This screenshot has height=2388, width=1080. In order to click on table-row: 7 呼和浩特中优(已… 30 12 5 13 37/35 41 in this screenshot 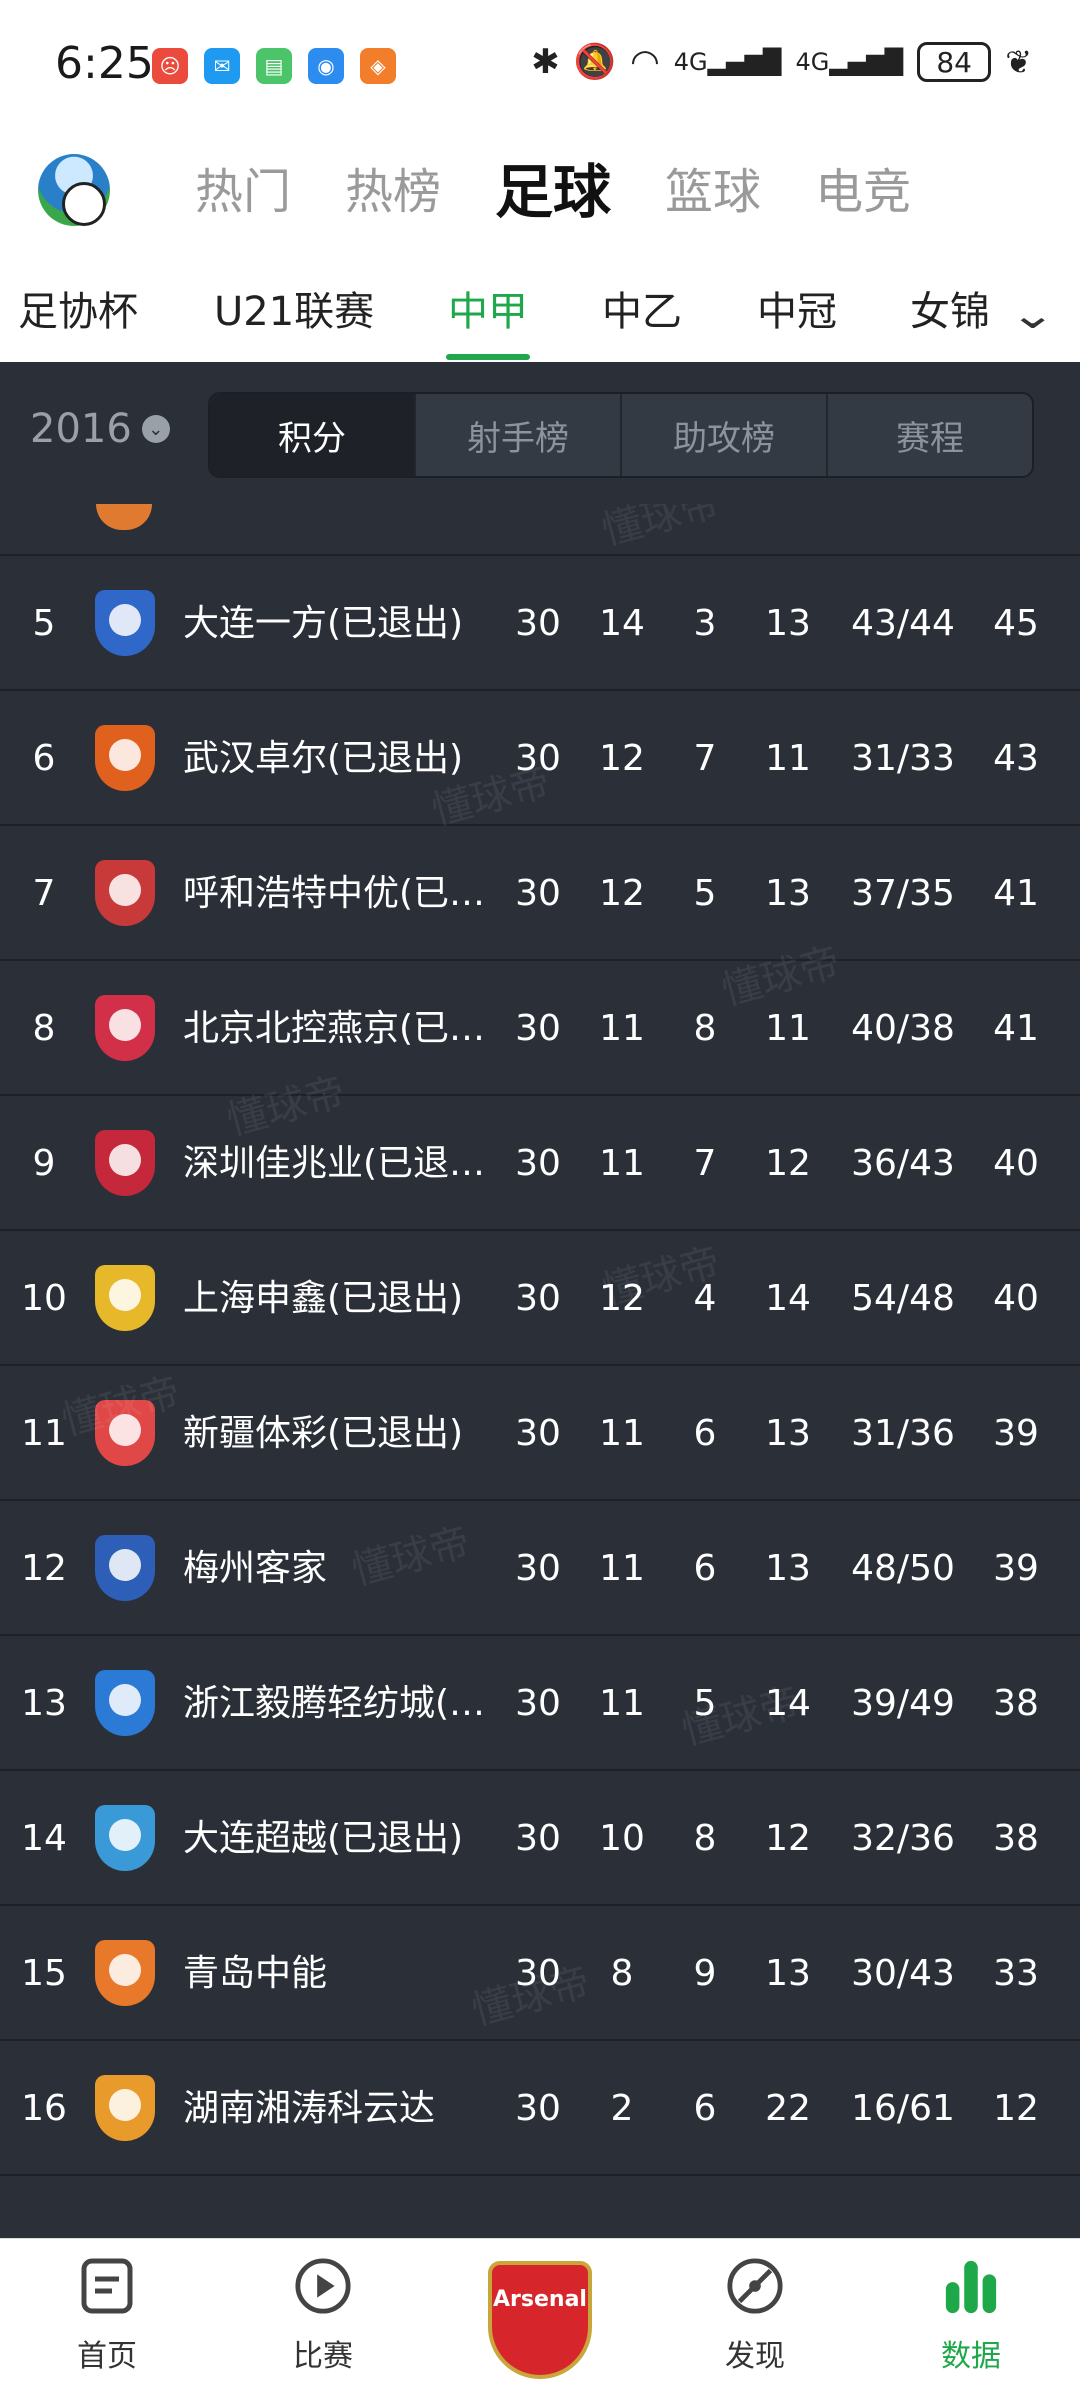, I will do `click(540, 893)`.